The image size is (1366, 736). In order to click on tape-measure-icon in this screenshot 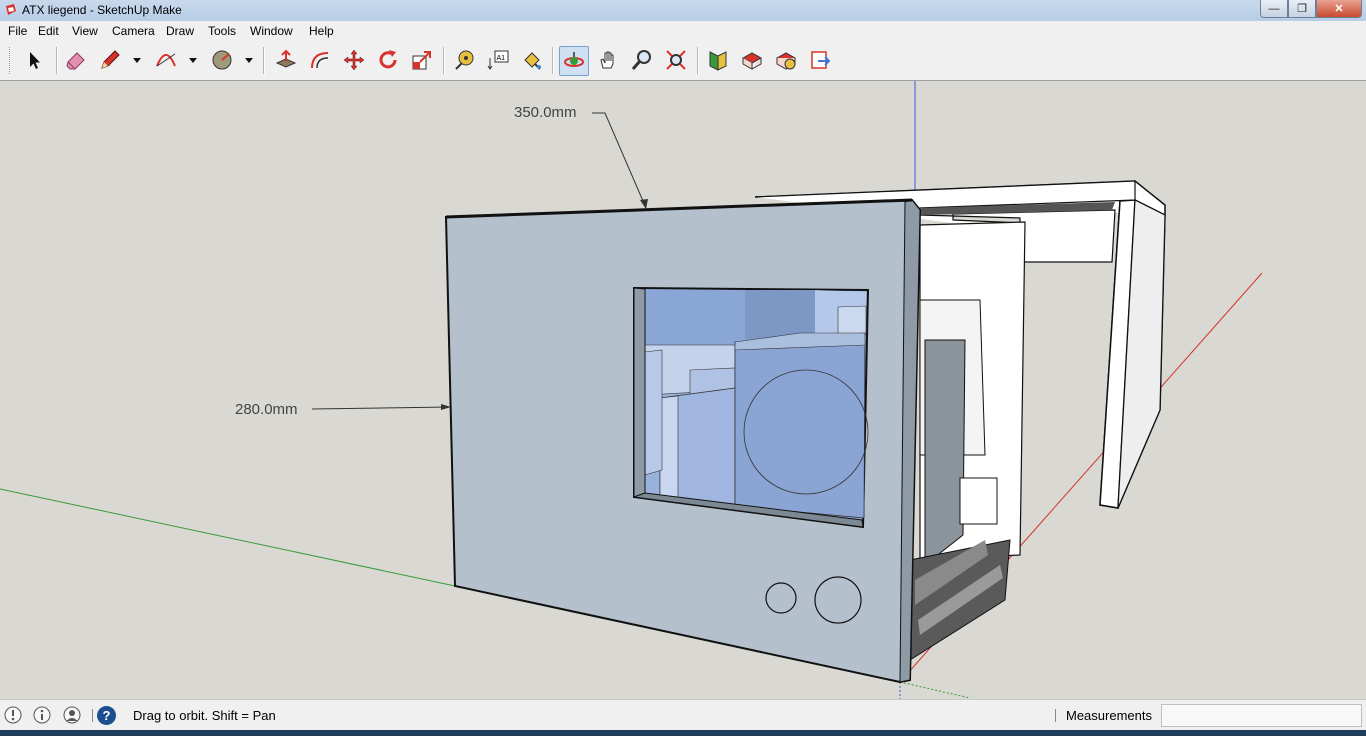, I will do `click(464, 60)`.